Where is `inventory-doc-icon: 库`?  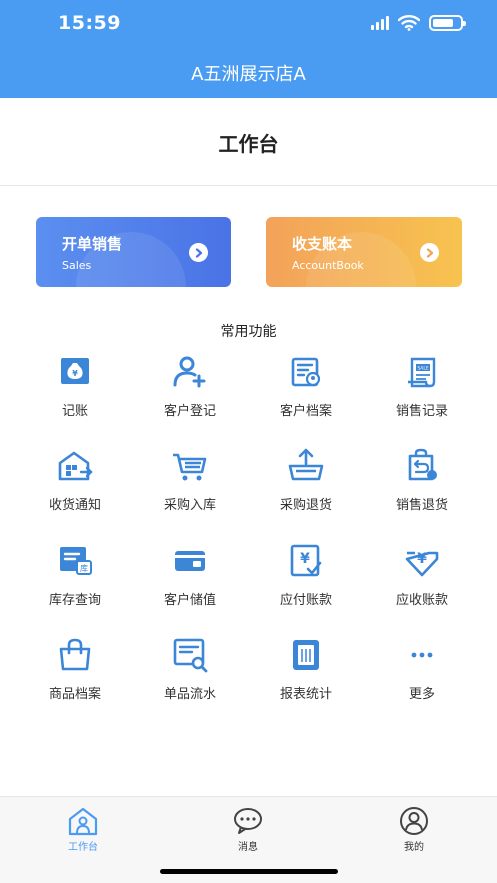
inventory-doc-icon: 库 is located at coordinates (76, 561).